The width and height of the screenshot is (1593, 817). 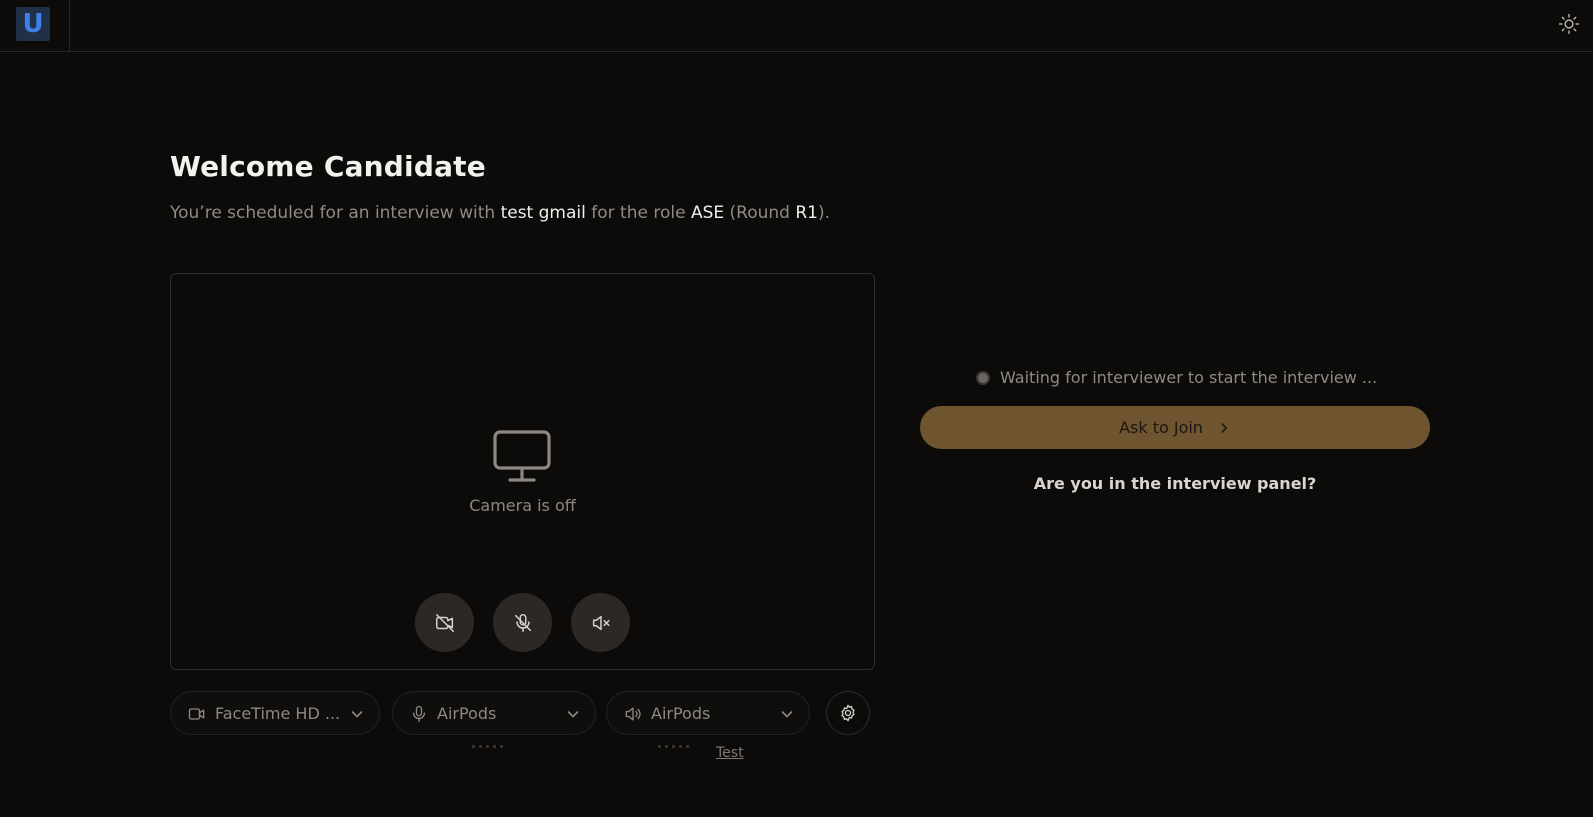 I want to click on logo-container: U, so click(x=35, y=26).